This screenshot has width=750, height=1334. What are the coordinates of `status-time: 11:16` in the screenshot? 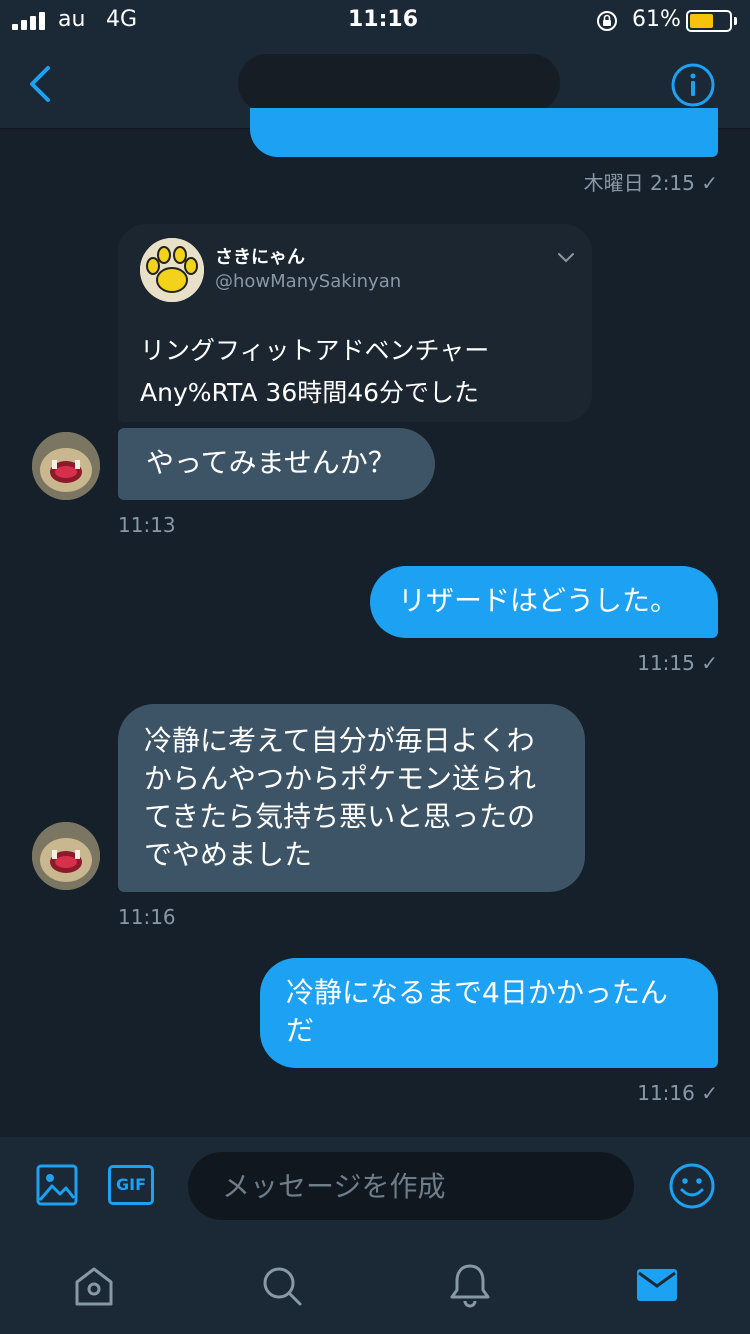 It's located at (383, 19).